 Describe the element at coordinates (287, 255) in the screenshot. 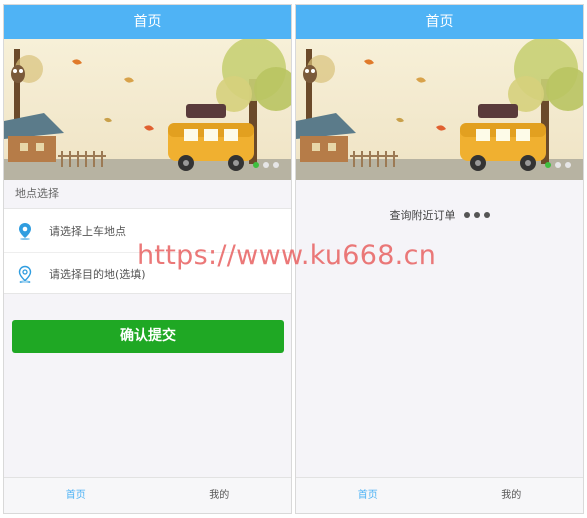

I see `watermark-text: https://www.ku668.cn` at that location.